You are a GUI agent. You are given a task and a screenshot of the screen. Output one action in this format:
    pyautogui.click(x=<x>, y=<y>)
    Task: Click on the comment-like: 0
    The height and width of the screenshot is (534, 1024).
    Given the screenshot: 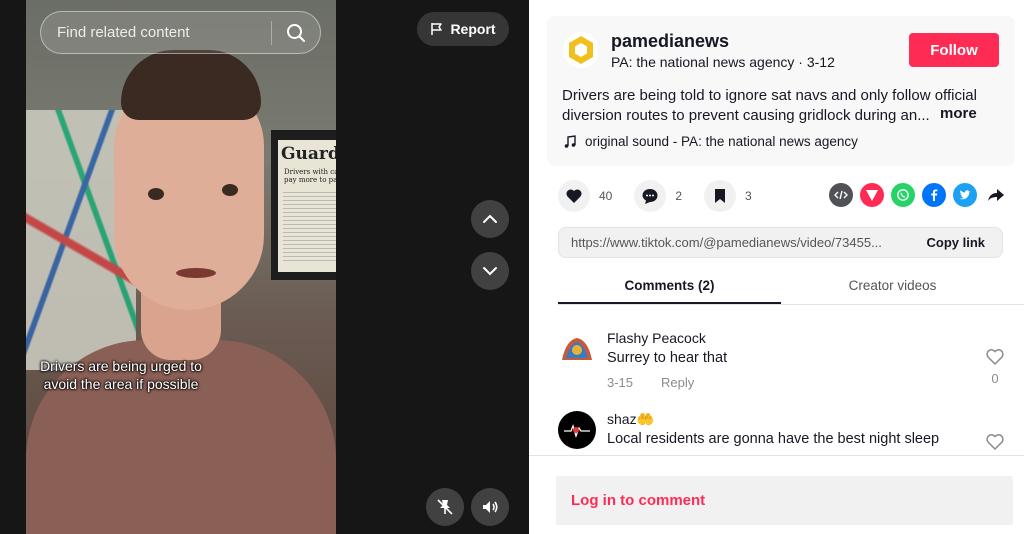 What is the action you would take?
    pyautogui.click(x=995, y=367)
    